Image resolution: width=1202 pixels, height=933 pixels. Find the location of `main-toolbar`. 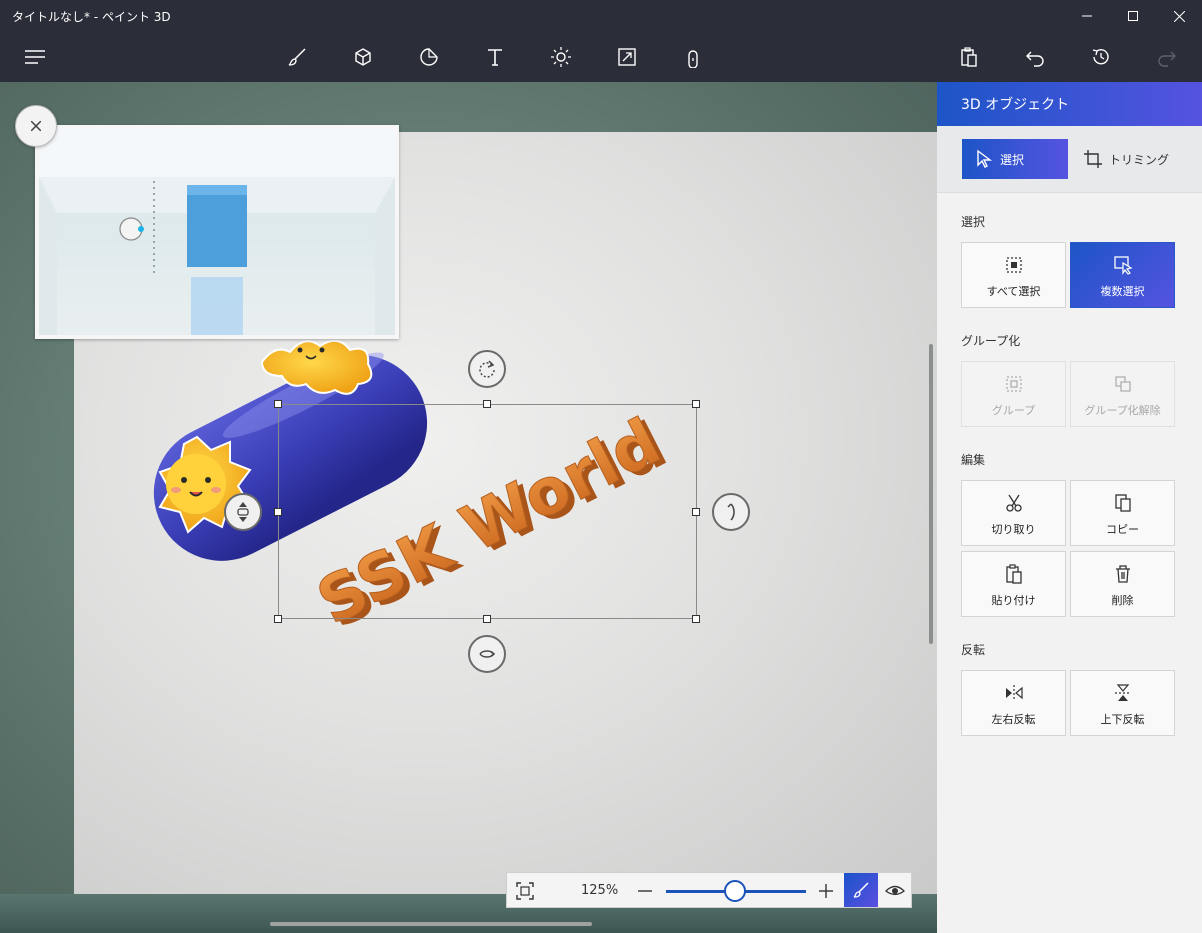

main-toolbar is located at coordinates (601, 57).